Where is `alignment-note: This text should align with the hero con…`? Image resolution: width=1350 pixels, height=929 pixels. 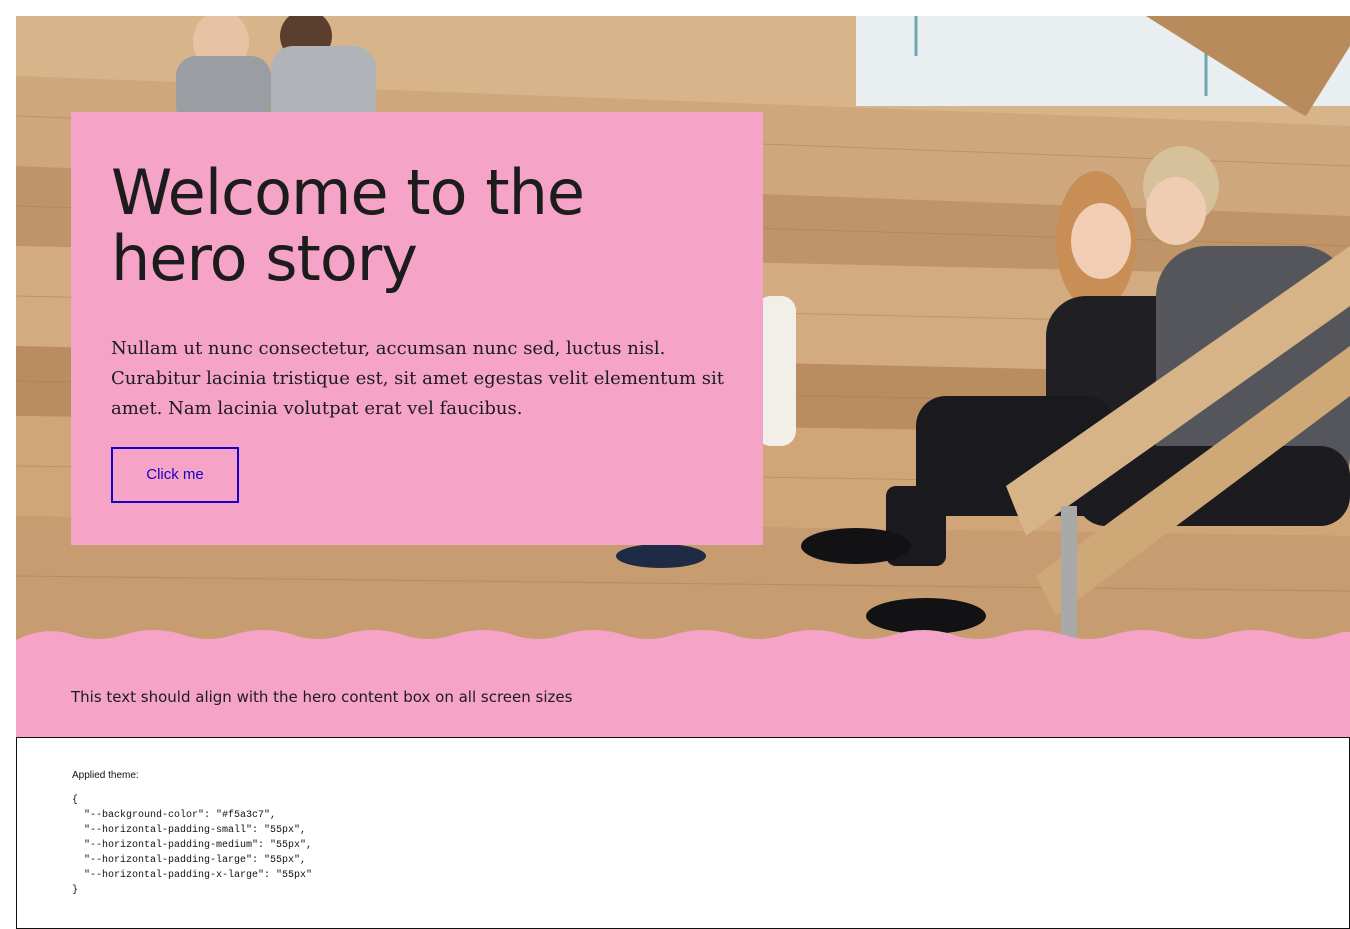 alignment-note: This text should align with the hero con… is located at coordinates (322, 697).